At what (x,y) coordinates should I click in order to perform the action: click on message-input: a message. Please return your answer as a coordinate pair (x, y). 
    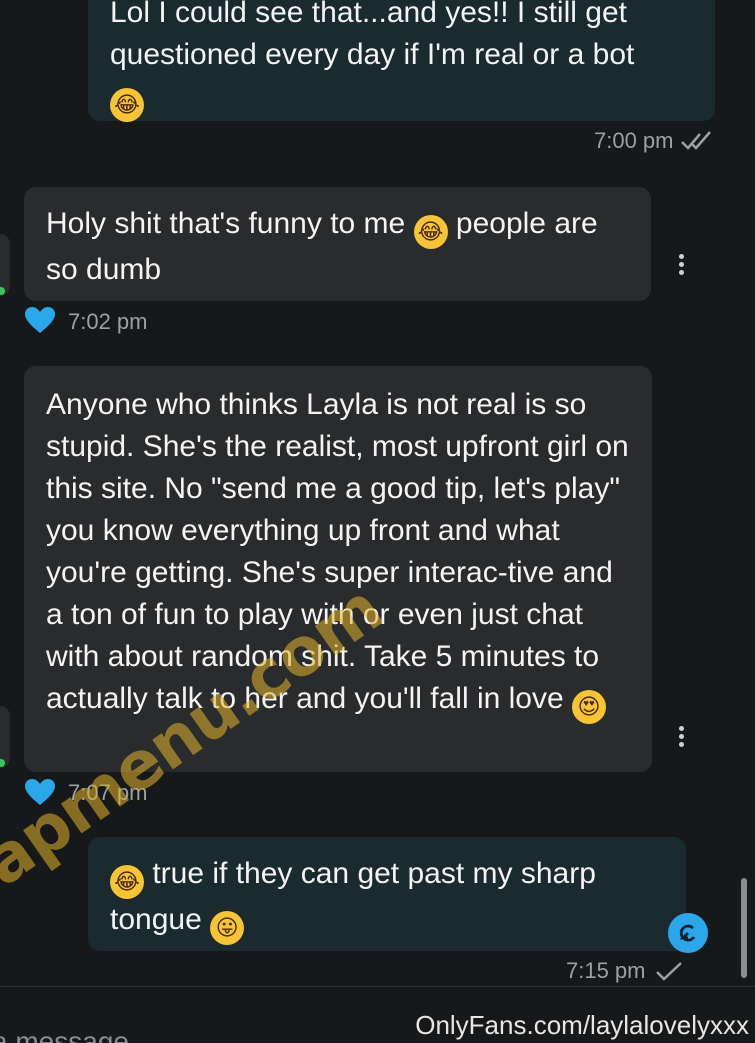
    Looking at the image, I should click on (64, 1034).